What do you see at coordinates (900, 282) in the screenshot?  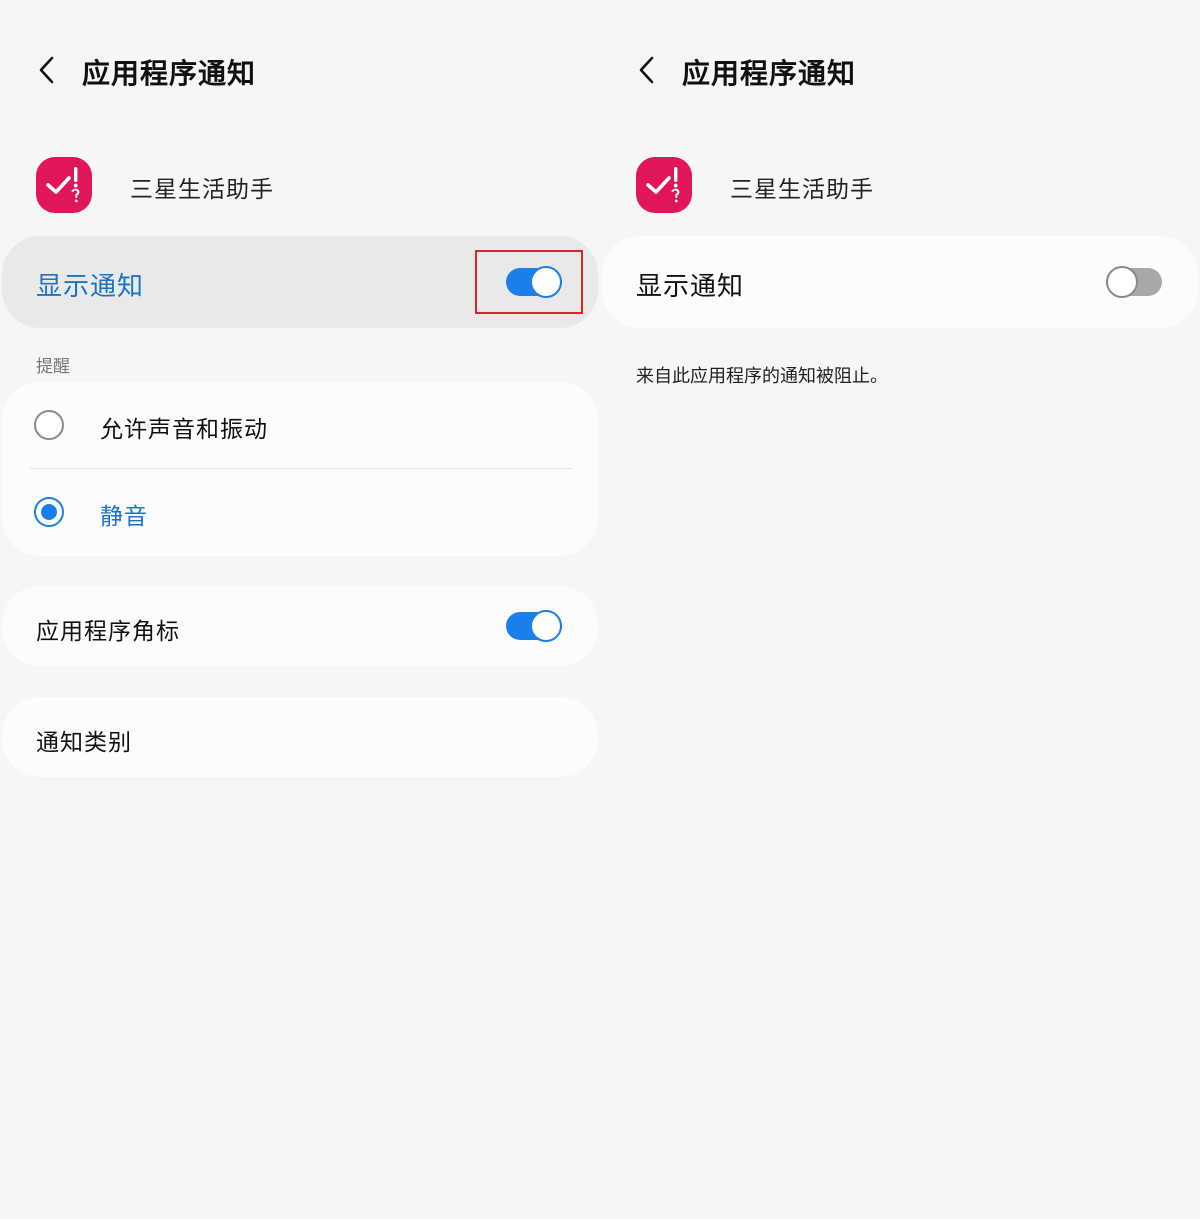 I see `show-notifications-row: 显示通知` at bounding box center [900, 282].